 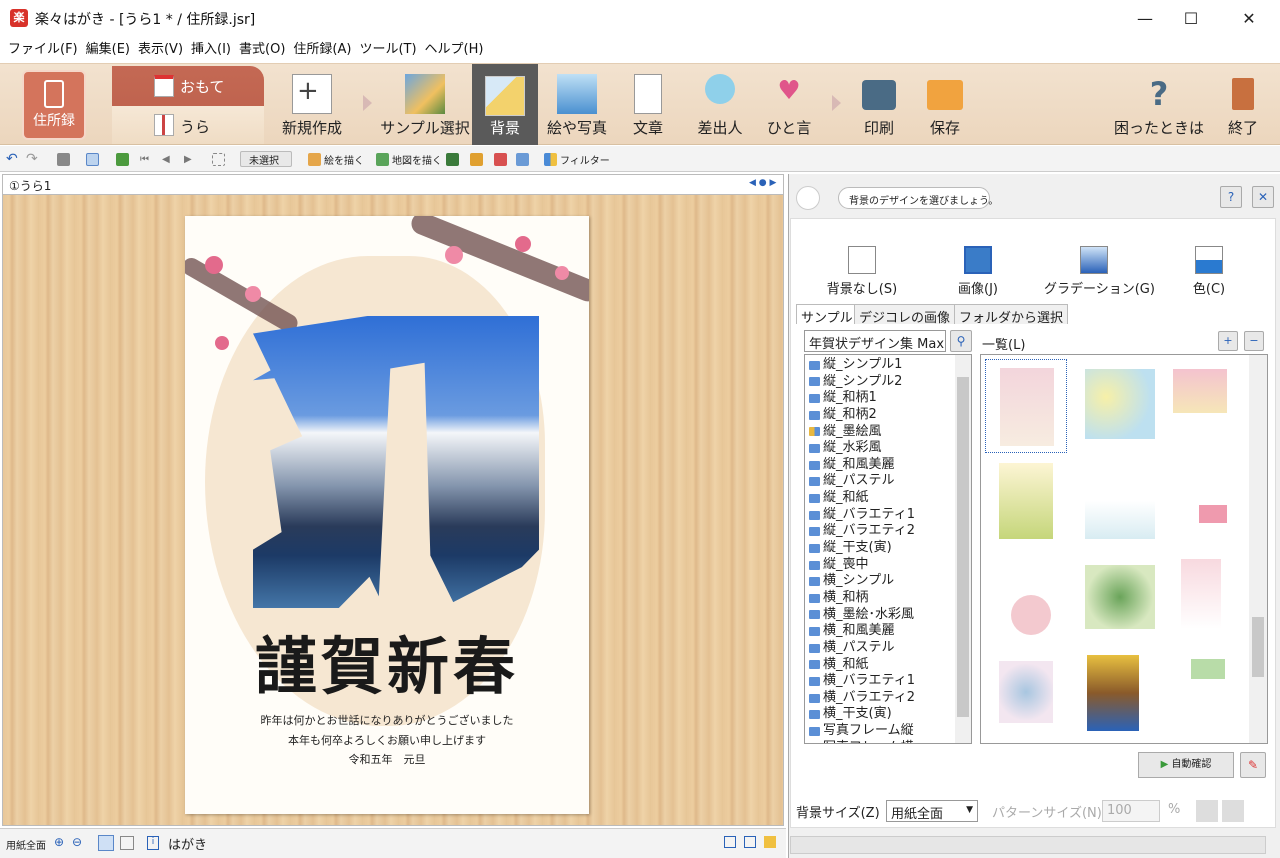 I want to click on undo-icon: ↶, so click(x=12, y=159).